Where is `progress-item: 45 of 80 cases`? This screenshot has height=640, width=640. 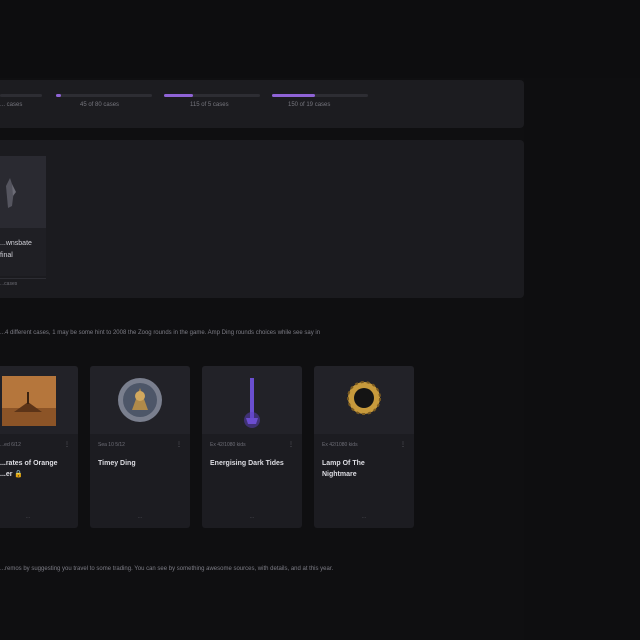 progress-item: 45 of 80 cases is located at coordinates (104, 109).